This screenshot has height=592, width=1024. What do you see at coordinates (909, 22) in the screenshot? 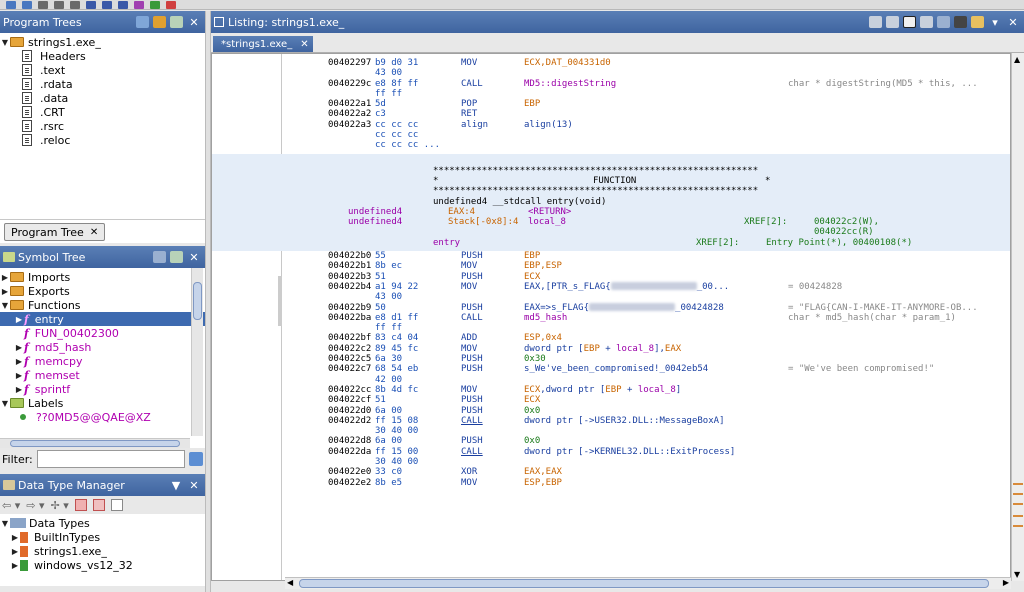
I see `cursor-icon` at bounding box center [909, 22].